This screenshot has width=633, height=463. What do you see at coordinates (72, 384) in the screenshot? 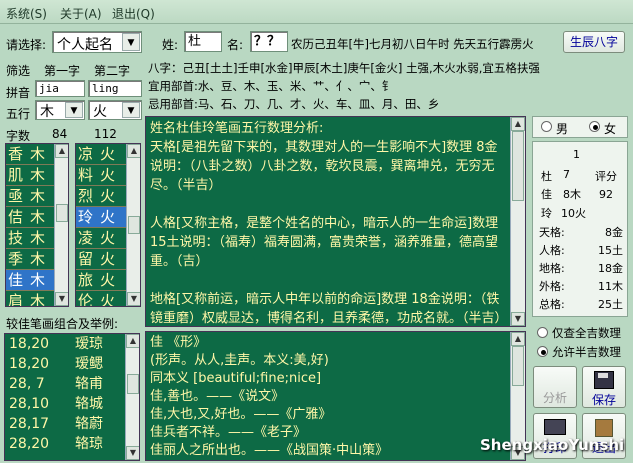
I see `combo-row: 28, 7 辂甫` at bounding box center [72, 384].